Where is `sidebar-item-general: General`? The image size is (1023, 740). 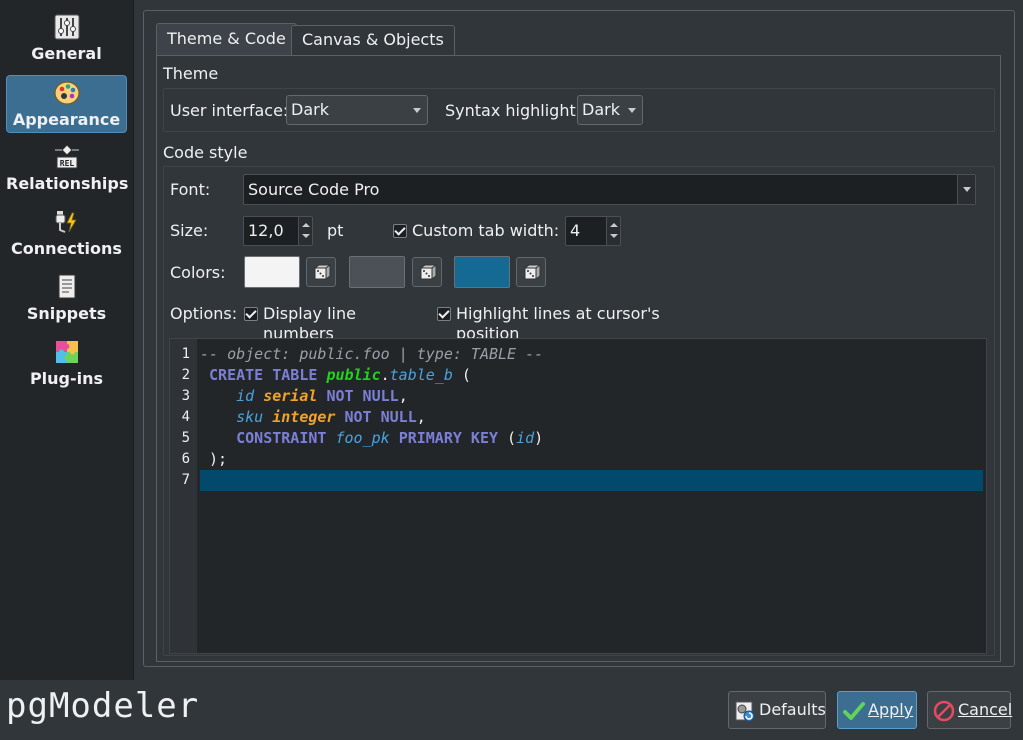 sidebar-item-general: General is located at coordinates (66, 39).